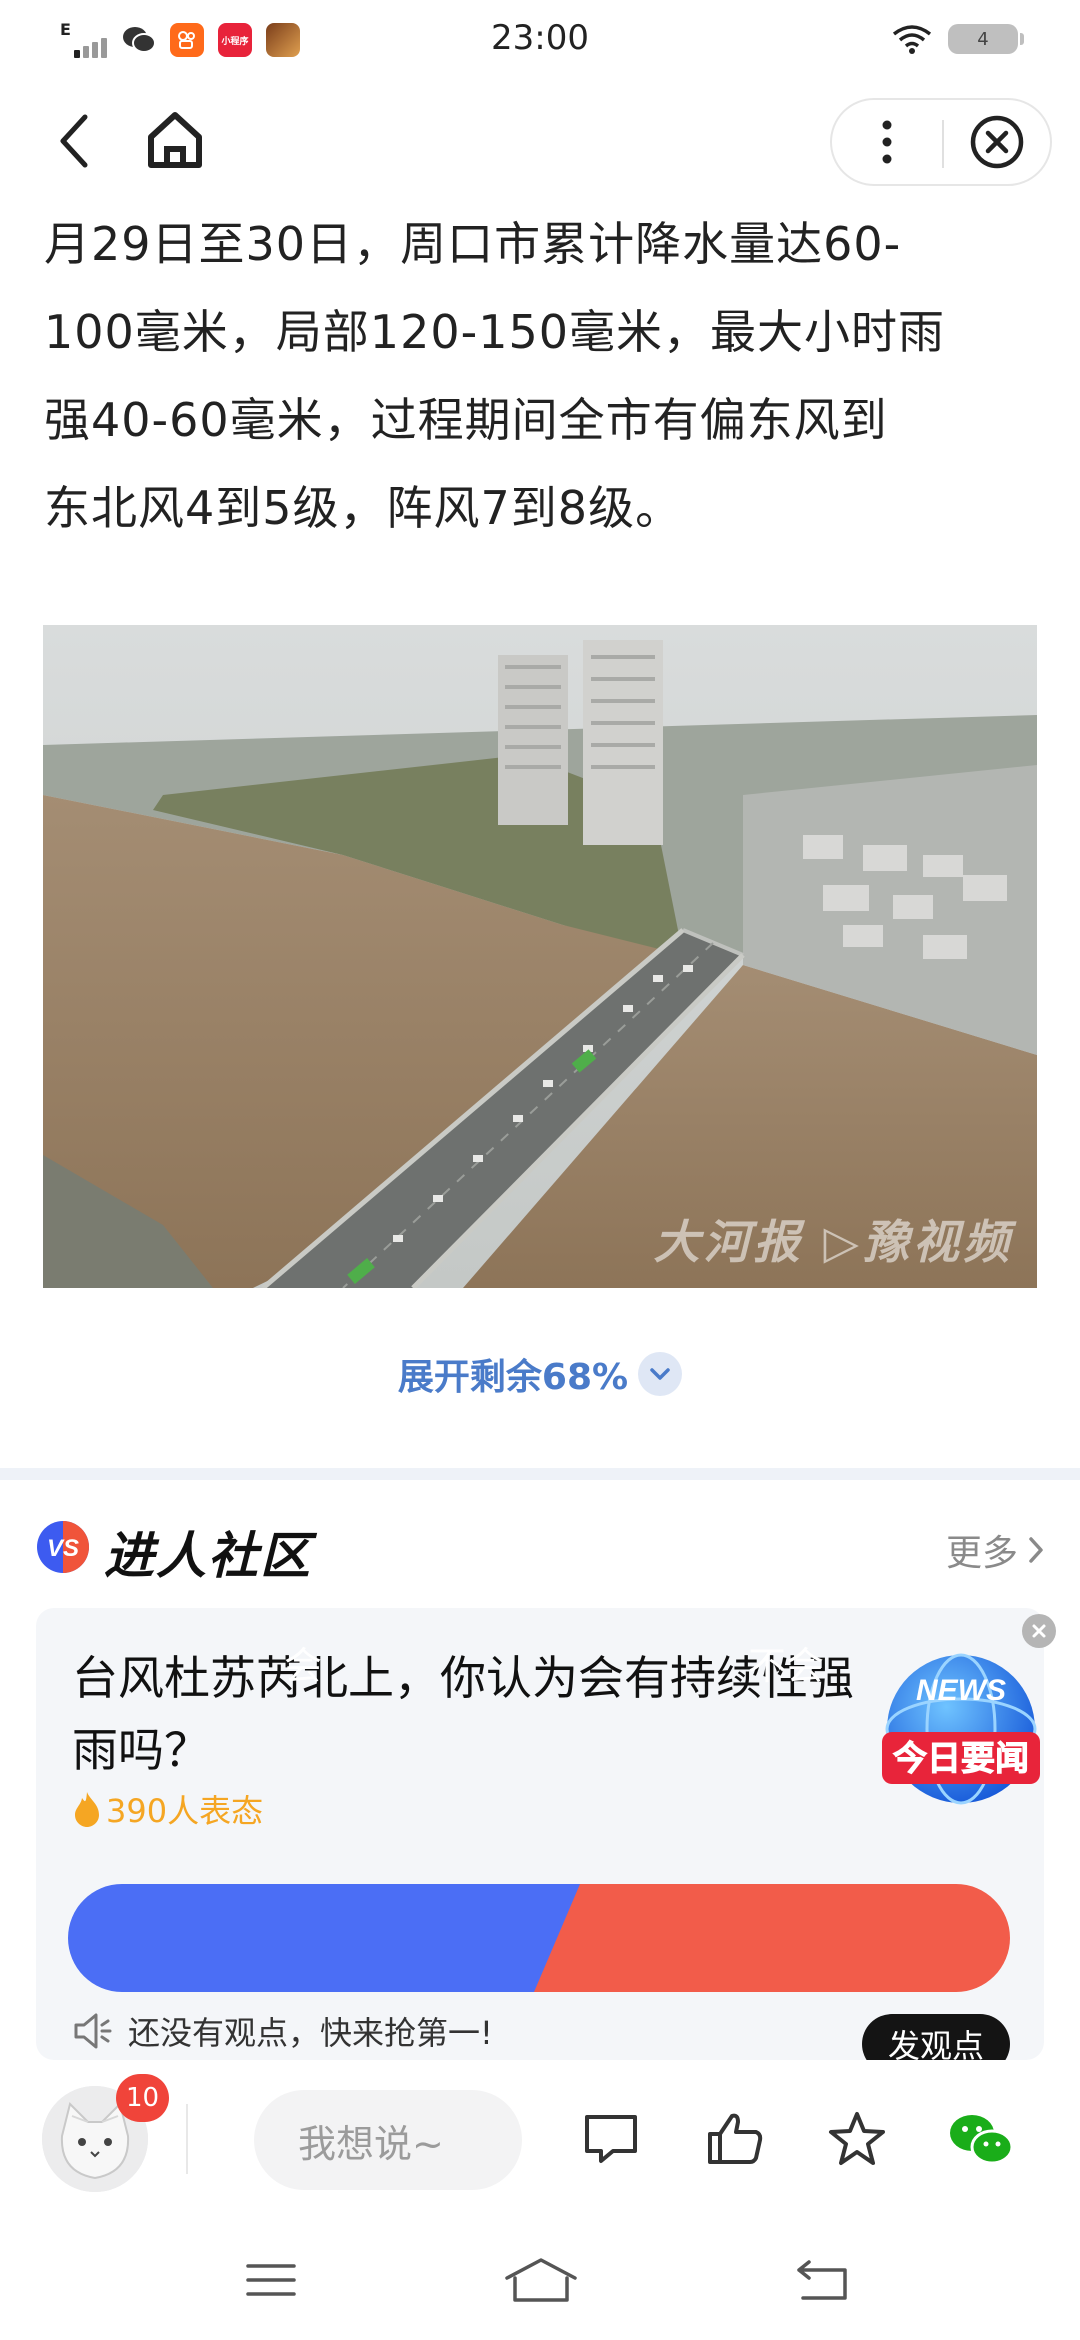  I want to click on news-globe-icon: NEWS 今日要闻, so click(961, 1729).